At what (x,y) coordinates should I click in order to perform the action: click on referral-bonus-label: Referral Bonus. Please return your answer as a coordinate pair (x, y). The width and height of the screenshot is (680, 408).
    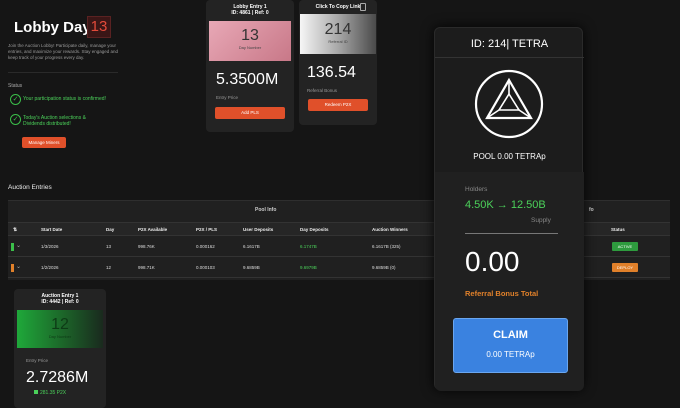
    Looking at the image, I should click on (322, 90).